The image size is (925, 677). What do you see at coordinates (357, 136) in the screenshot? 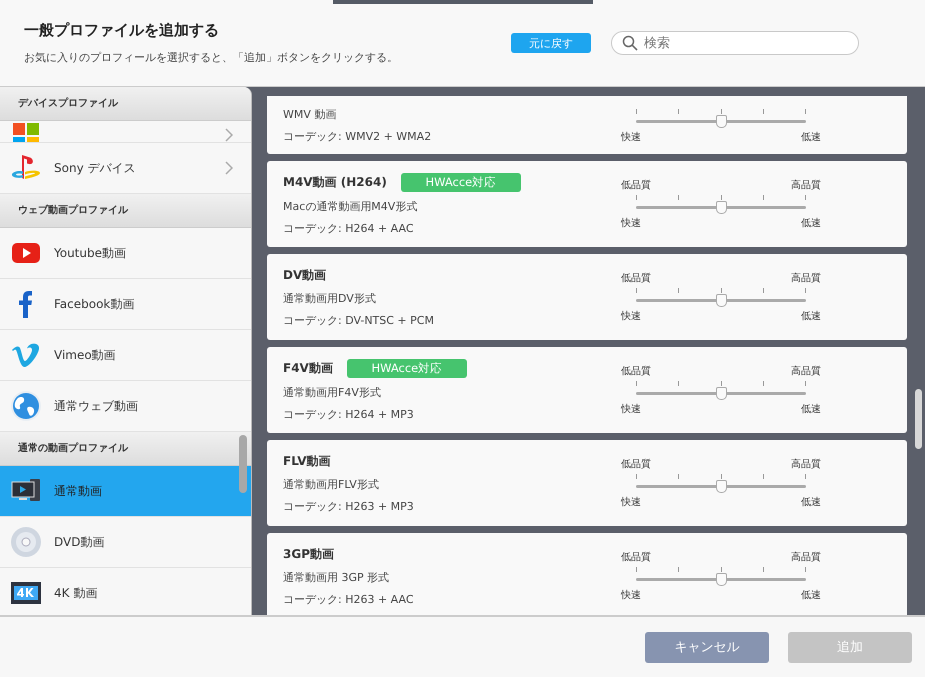
I see `codec-text: コーデック: WMV2 + WMA2` at bounding box center [357, 136].